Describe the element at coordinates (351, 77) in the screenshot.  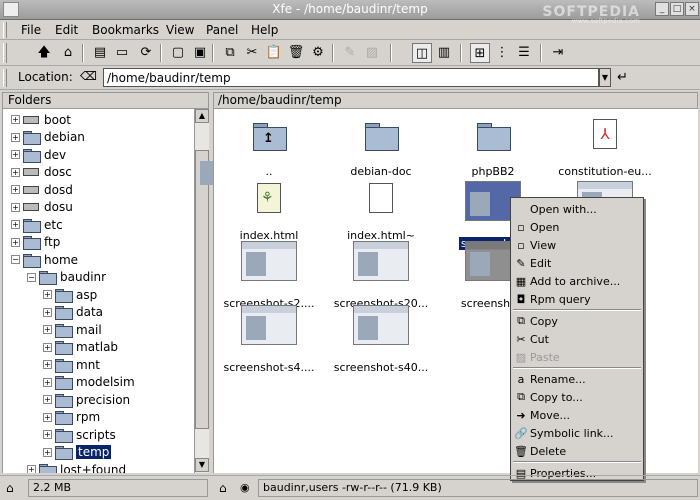
I see `location-input` at that location.